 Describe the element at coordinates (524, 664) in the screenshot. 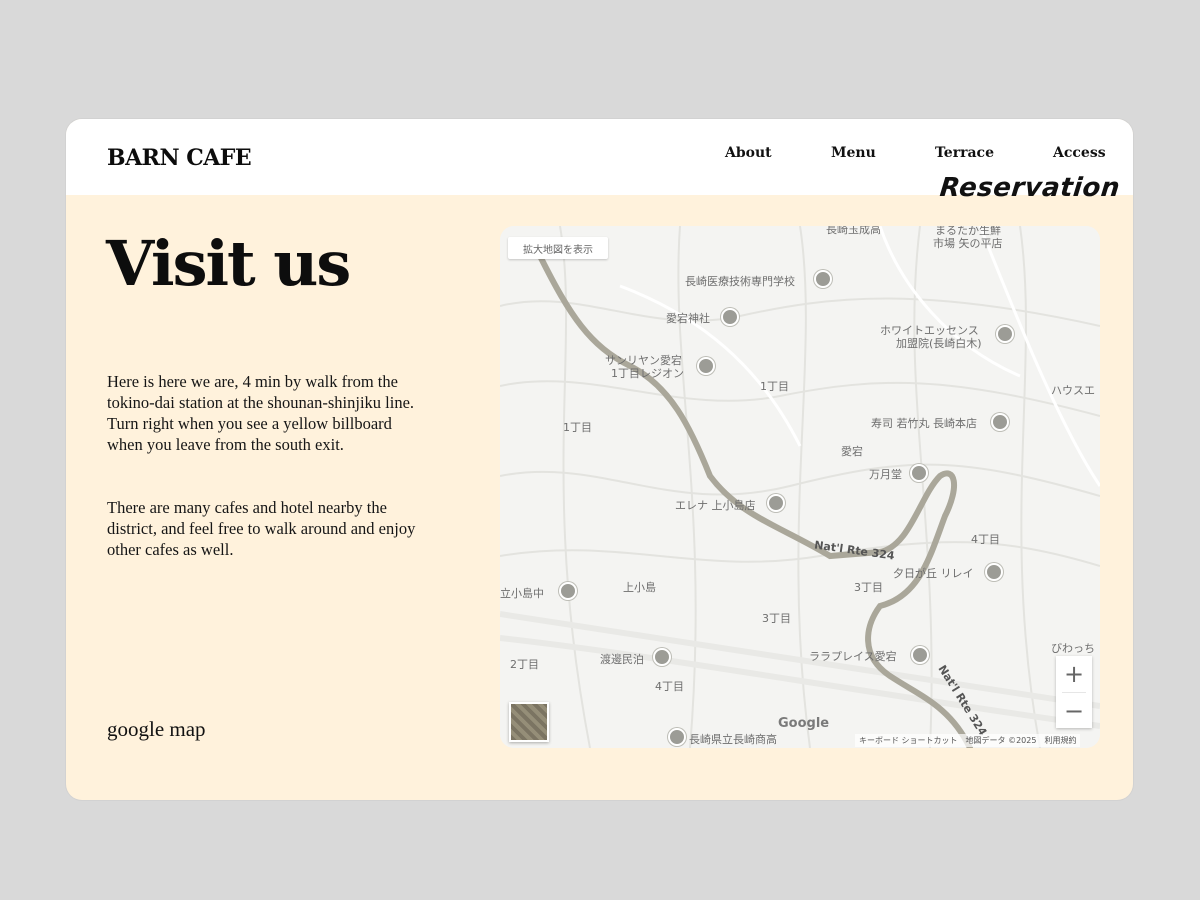

I see `map-label: 2丁目` at that location.